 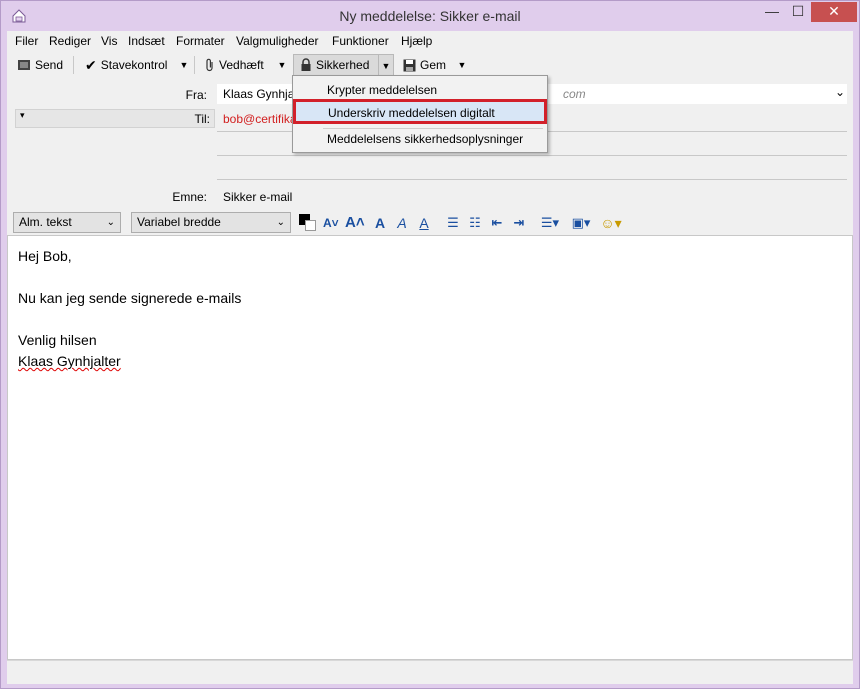 What do you see at coordinates (70, 41) in the screenshot?
I see `menu-edit: Rediger` at bounding box center [70, 41].